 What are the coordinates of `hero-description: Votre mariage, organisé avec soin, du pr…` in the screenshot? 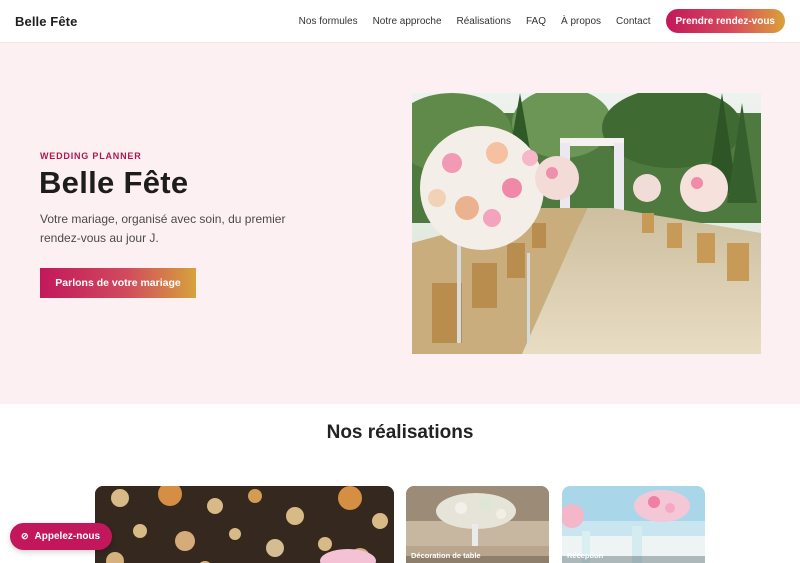 It's located at (163, 228).